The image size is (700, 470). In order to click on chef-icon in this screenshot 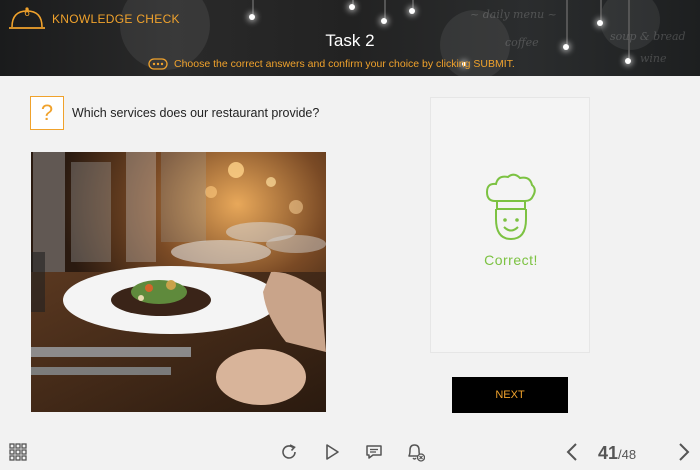, I will do `click(511, 212)`.